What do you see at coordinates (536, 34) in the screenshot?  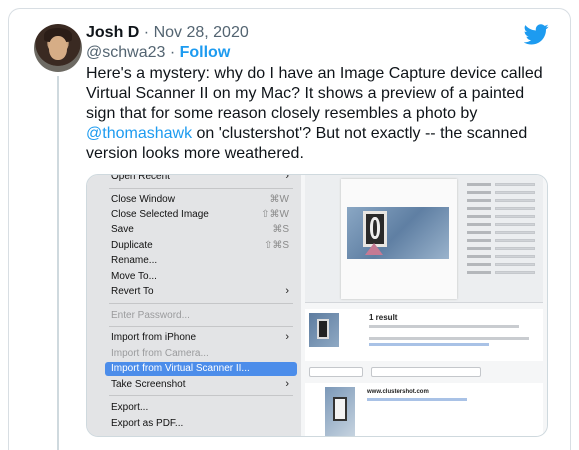 I see `twitter-bird-icon` at bounding box center [536, 34].